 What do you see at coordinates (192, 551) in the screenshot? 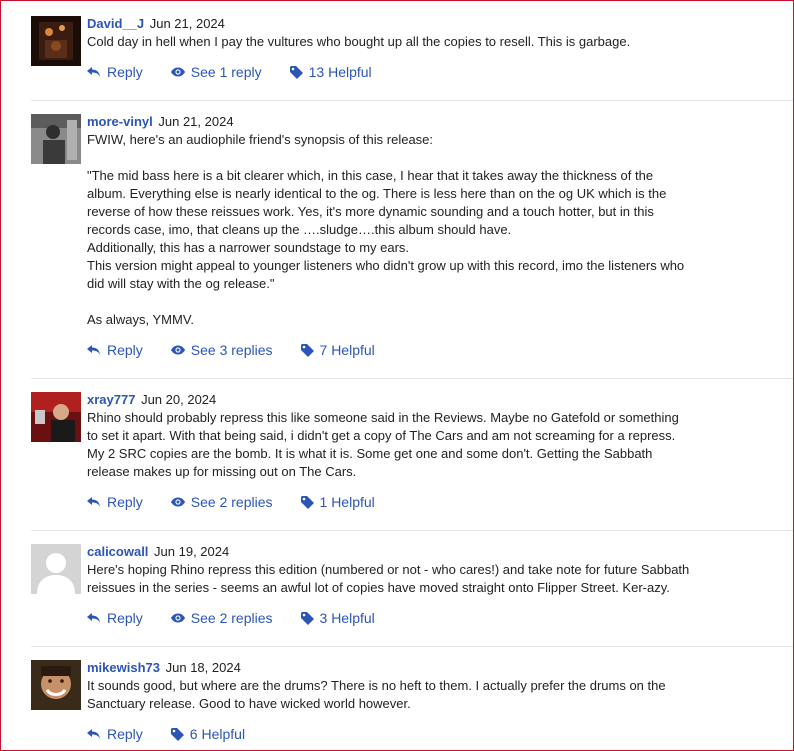
I see `comment-date: Jun 19, 2024` at bounding box center [192, 551].